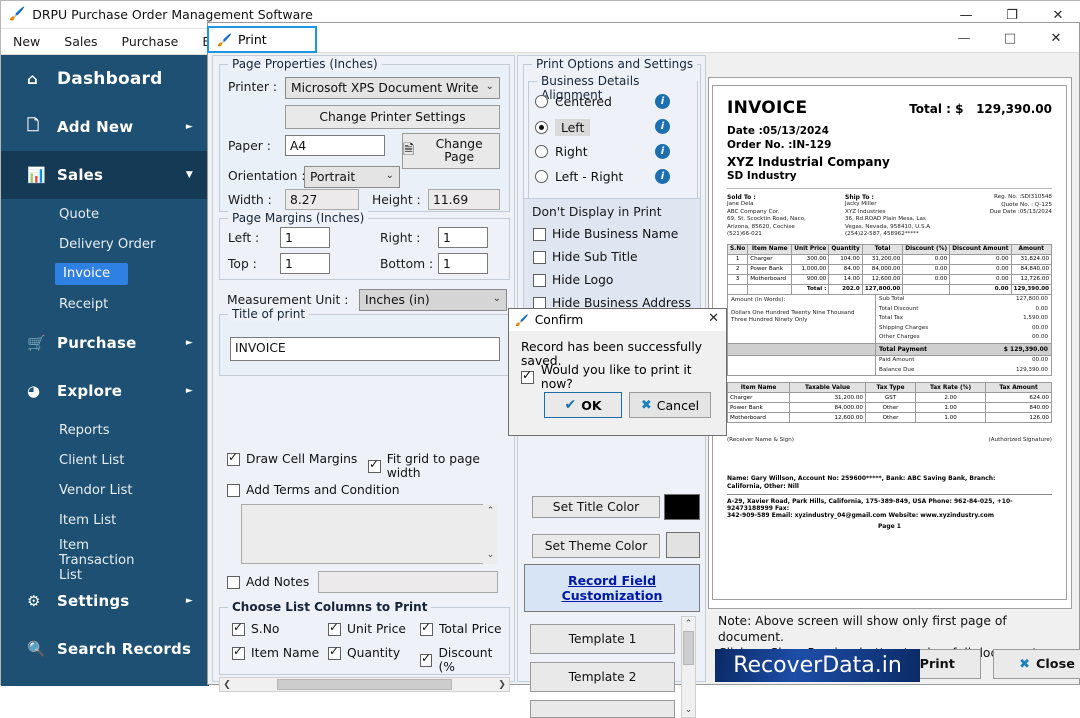 The width and height of the screenshot is (1080, 718). Describe the element at coordinates (367, 628) in the screenshot. I see `column-checkbox-unit-price: Unit Price` at that location.